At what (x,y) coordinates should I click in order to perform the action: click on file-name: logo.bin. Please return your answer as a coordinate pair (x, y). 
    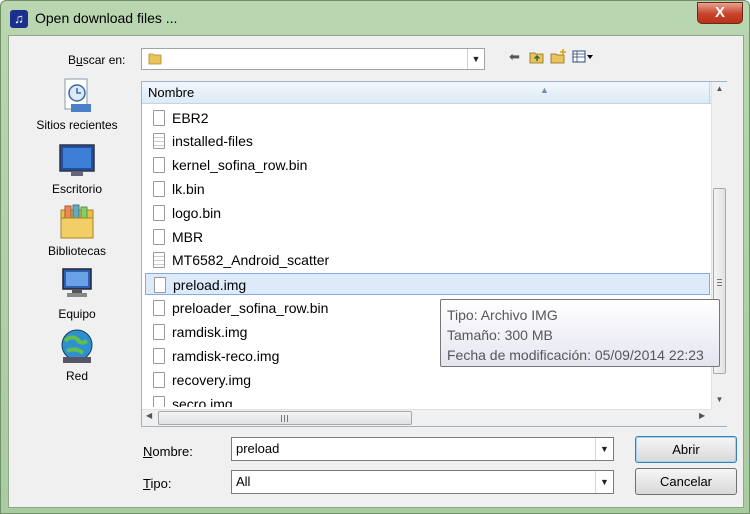
    Looking at the image, I should click on (197, 213).